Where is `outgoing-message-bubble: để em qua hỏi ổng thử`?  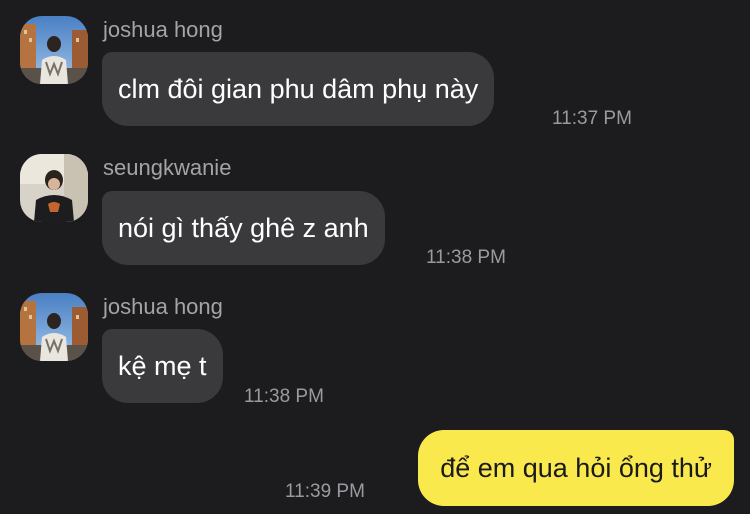
outgoing-message-bubble: để em qua hỏi ổng thử is located at coordinates (576, 468).